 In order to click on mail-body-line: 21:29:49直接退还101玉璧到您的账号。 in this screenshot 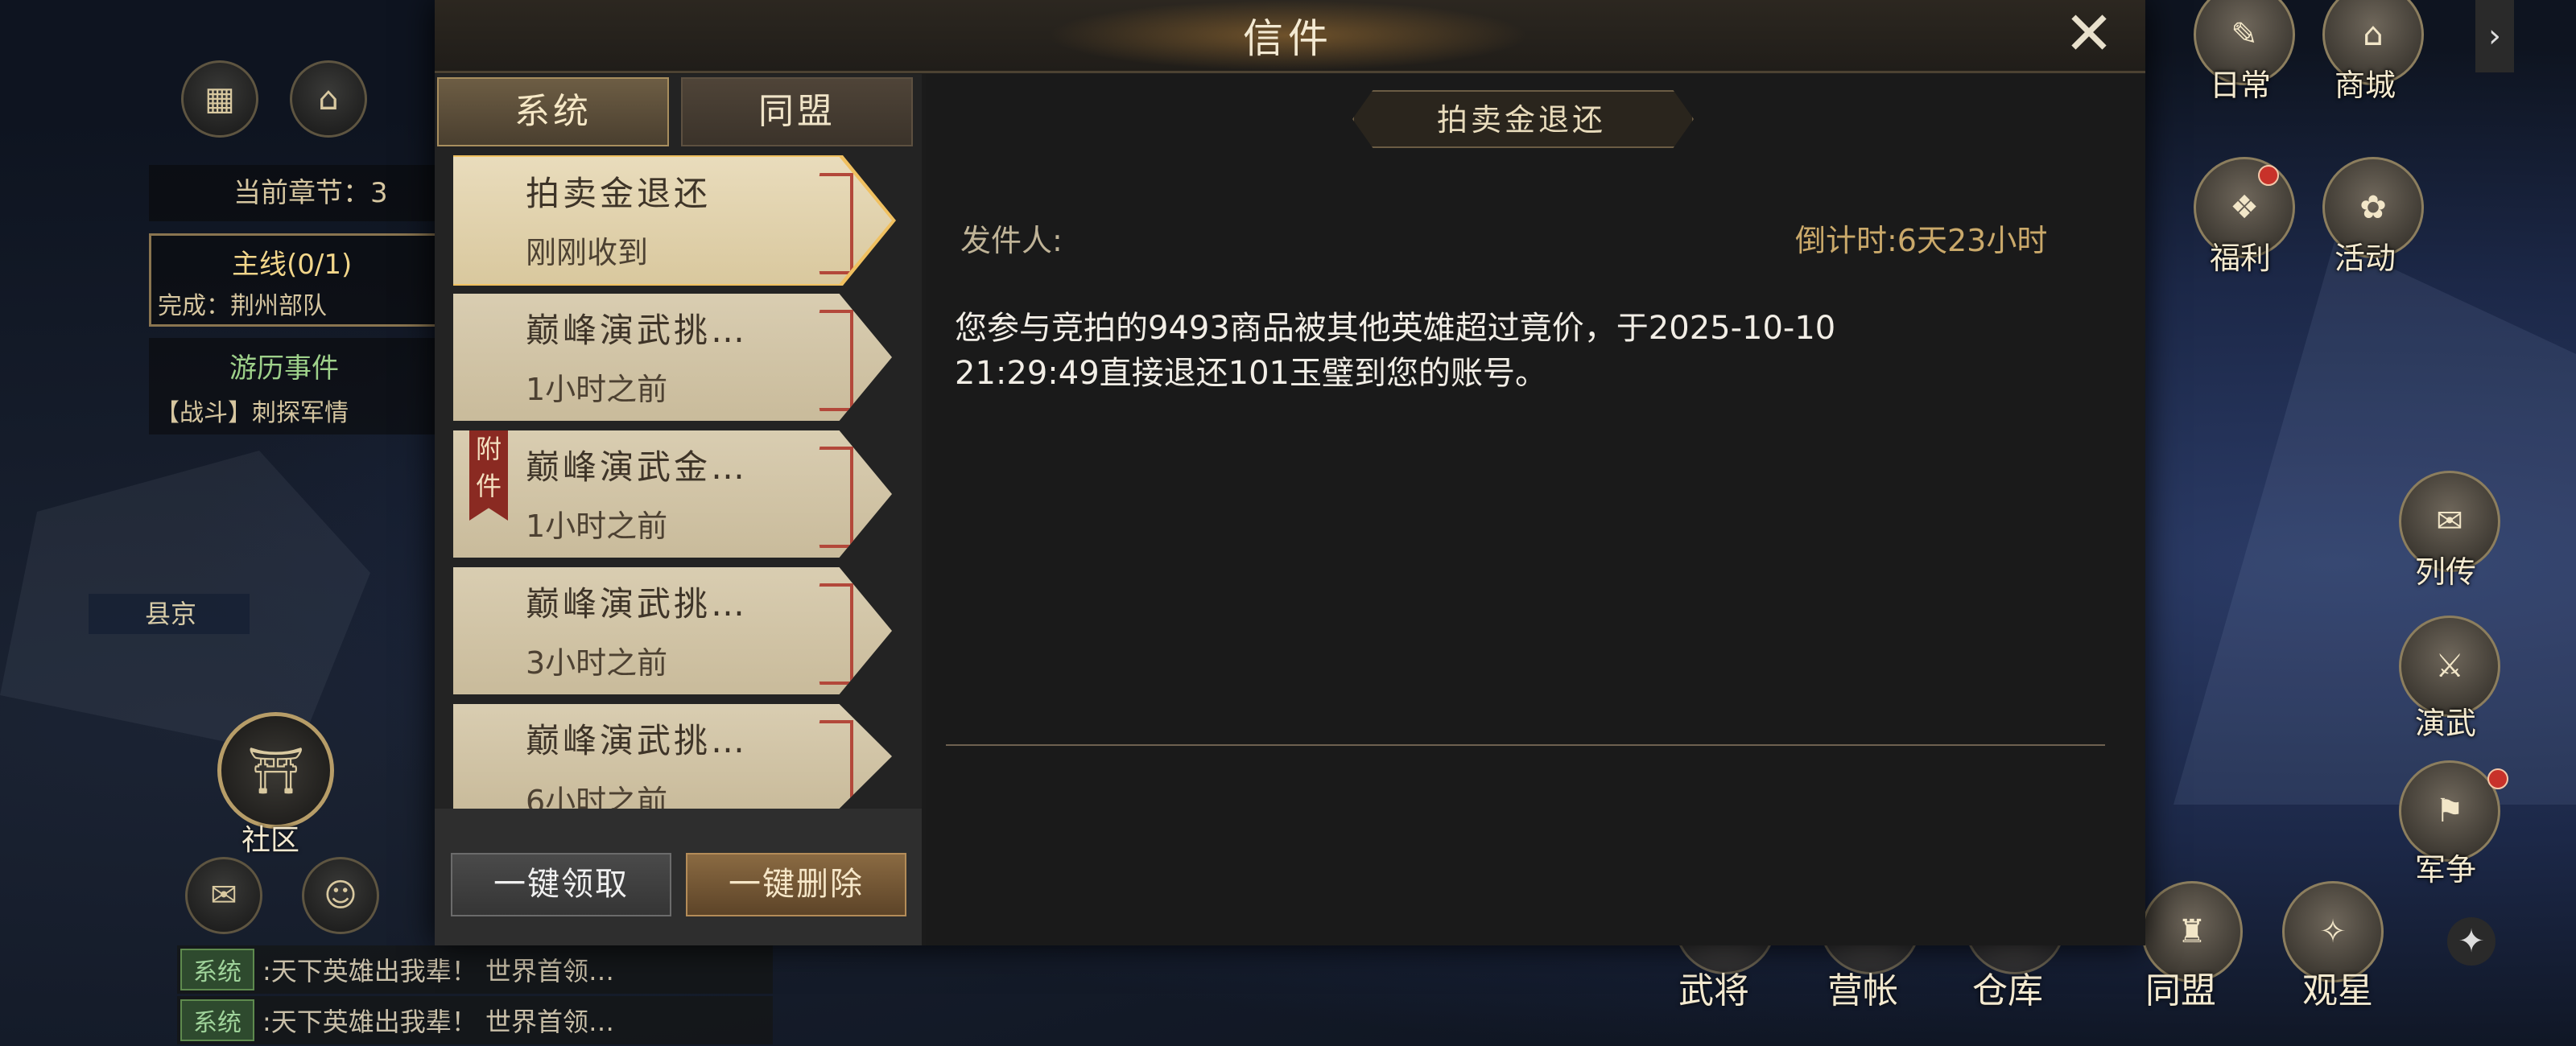, I will do `click(1251, 373)`.